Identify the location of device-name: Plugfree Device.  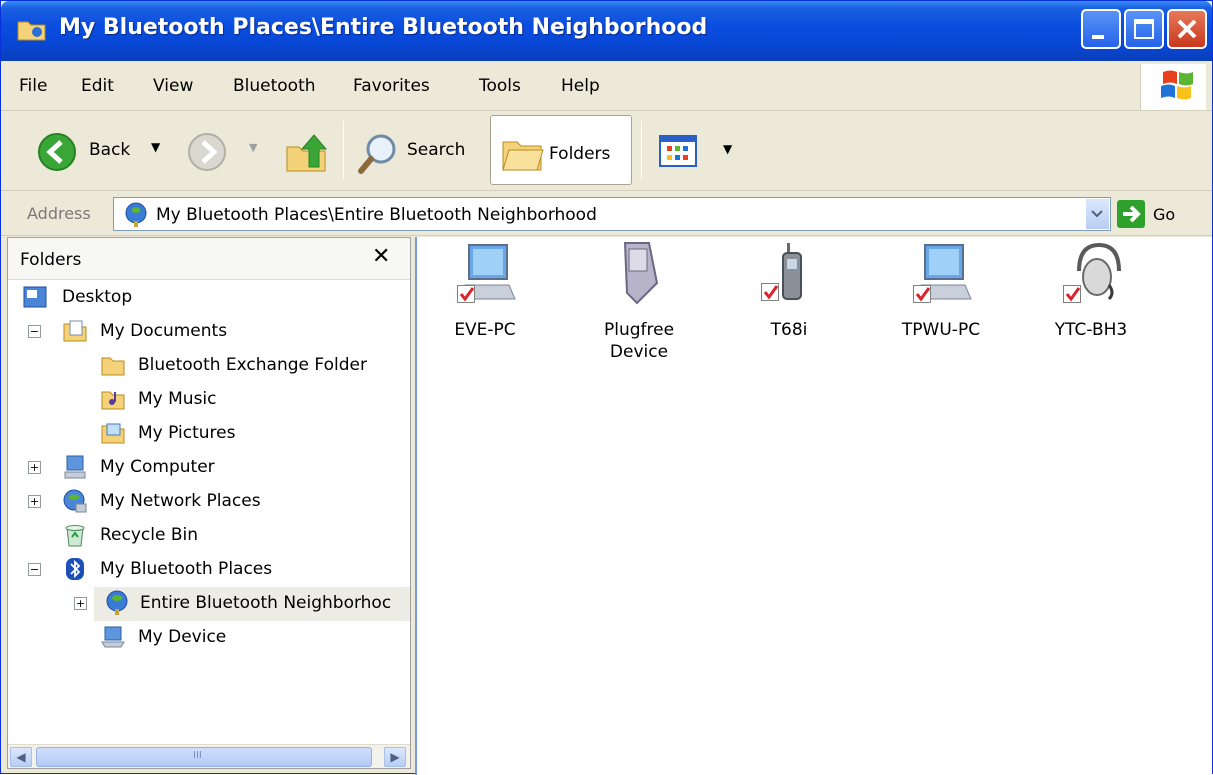
(639, 341).